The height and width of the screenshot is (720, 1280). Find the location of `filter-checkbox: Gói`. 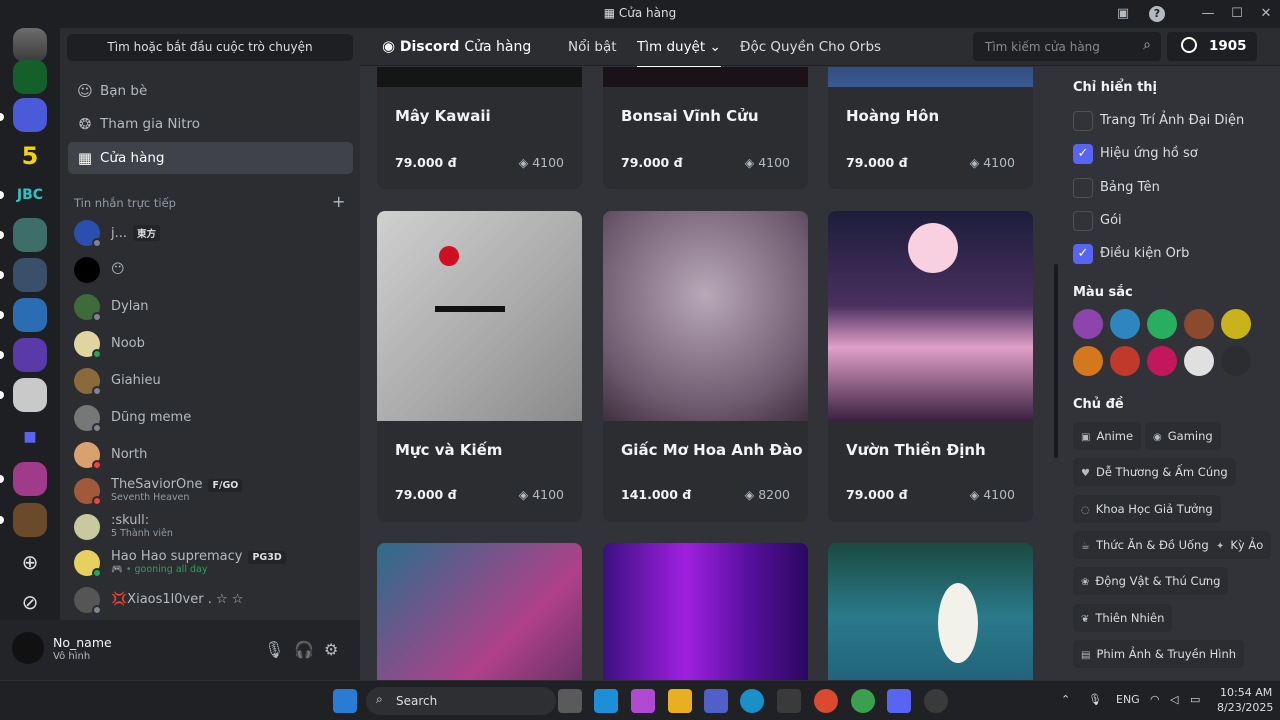

filter-checkbox: Gói is located at coordinates (1173, 221).